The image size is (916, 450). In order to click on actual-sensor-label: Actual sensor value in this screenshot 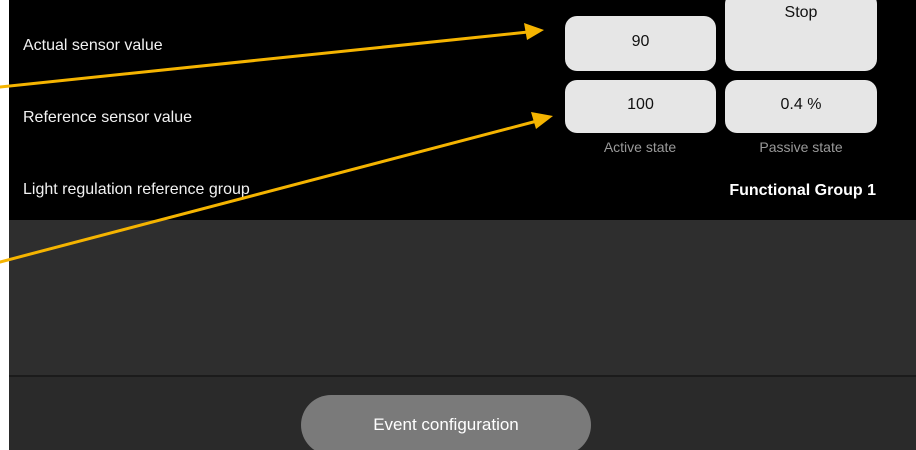, I will do `click(93, 45)`.